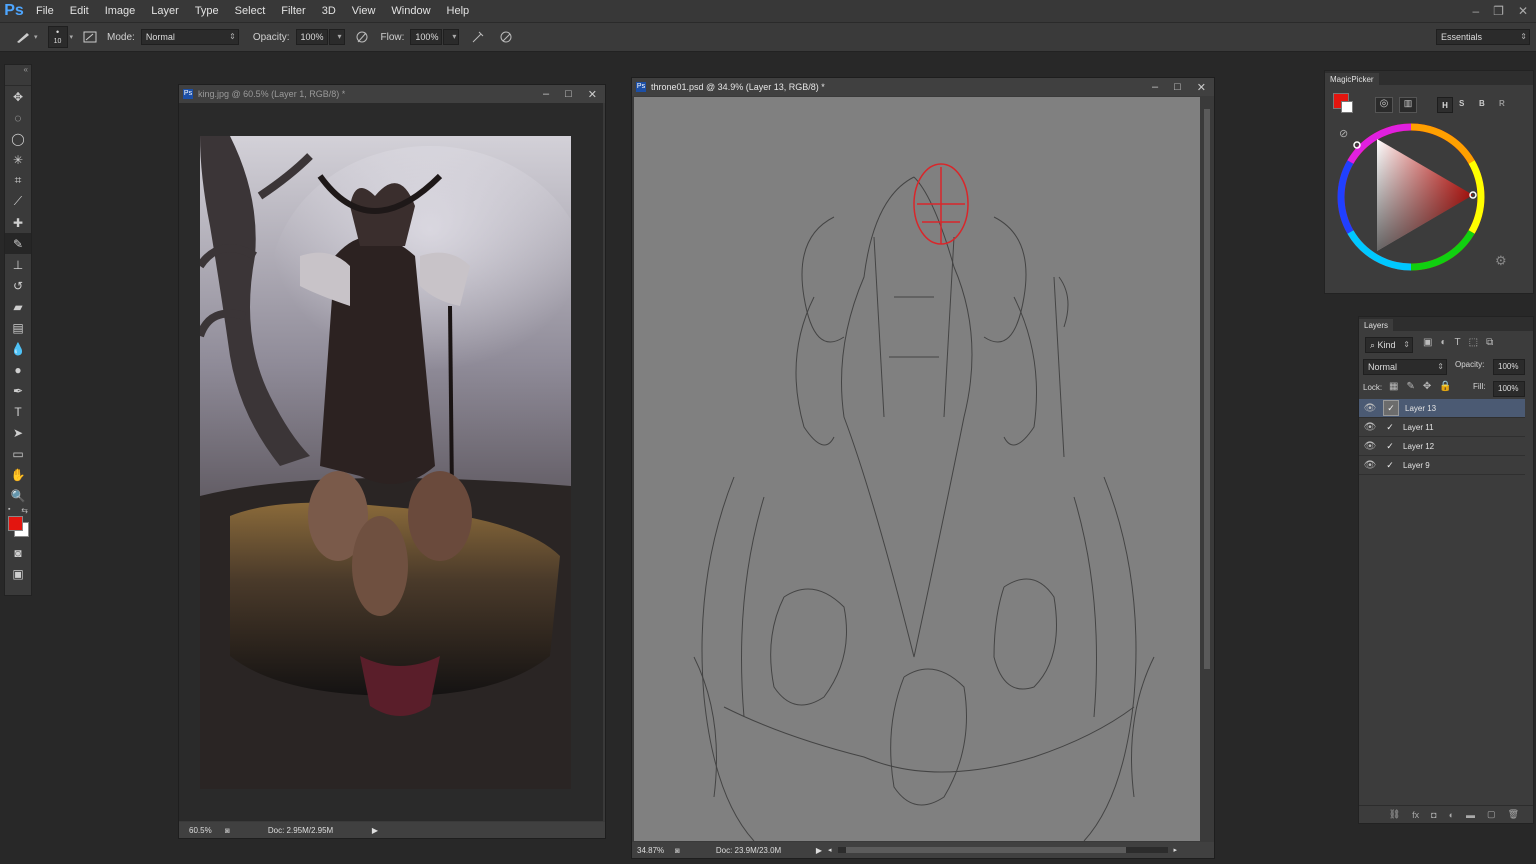 The height and width of the screenshot is (864, 1536). I want to click on panel-tab: Layers, so click(1446, 324).